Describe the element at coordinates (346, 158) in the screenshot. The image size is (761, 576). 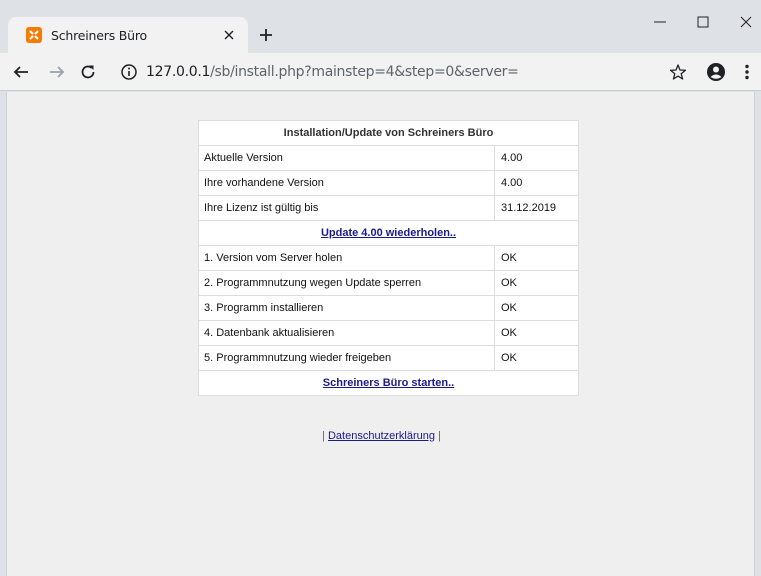
I see `row-label: Aktuelle Version` at that location.